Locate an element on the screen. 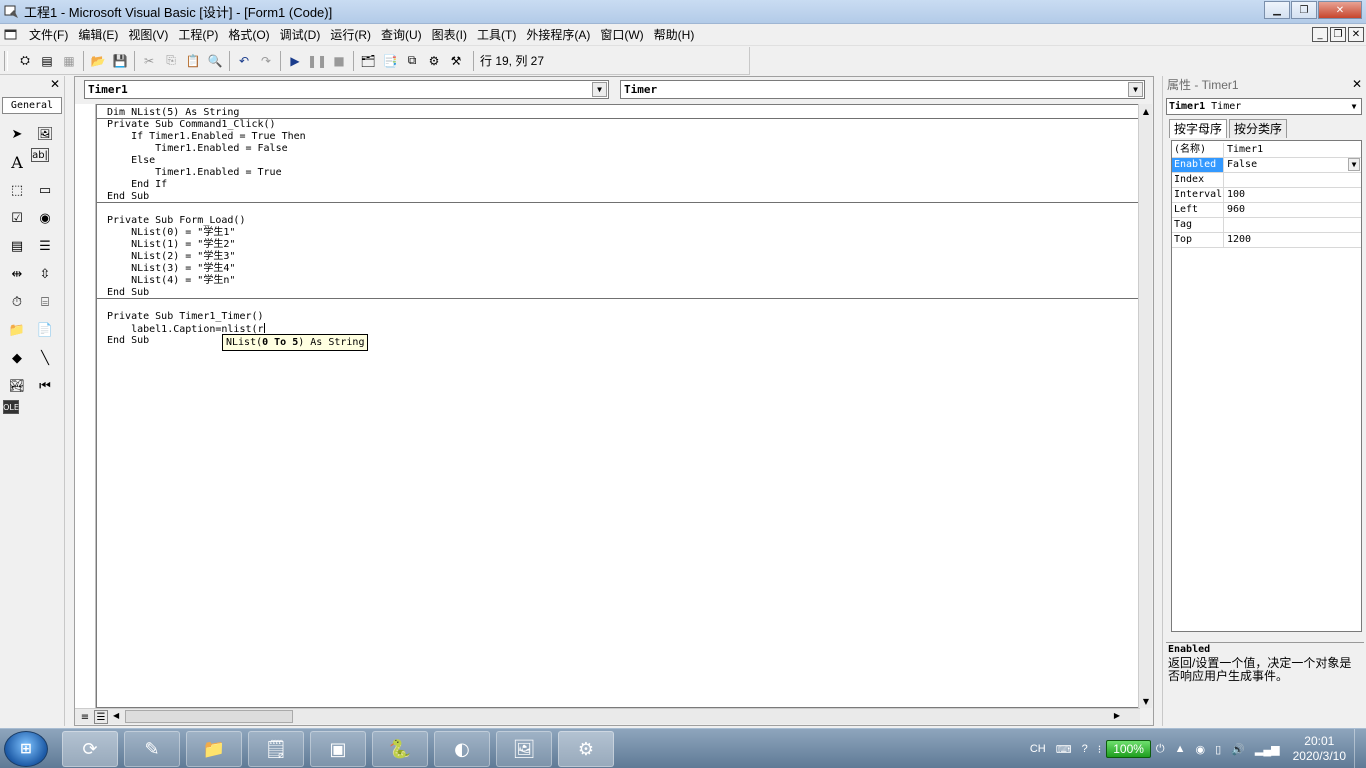  procedure-combo: Timer ▼ is located at coordinates (882, 89).